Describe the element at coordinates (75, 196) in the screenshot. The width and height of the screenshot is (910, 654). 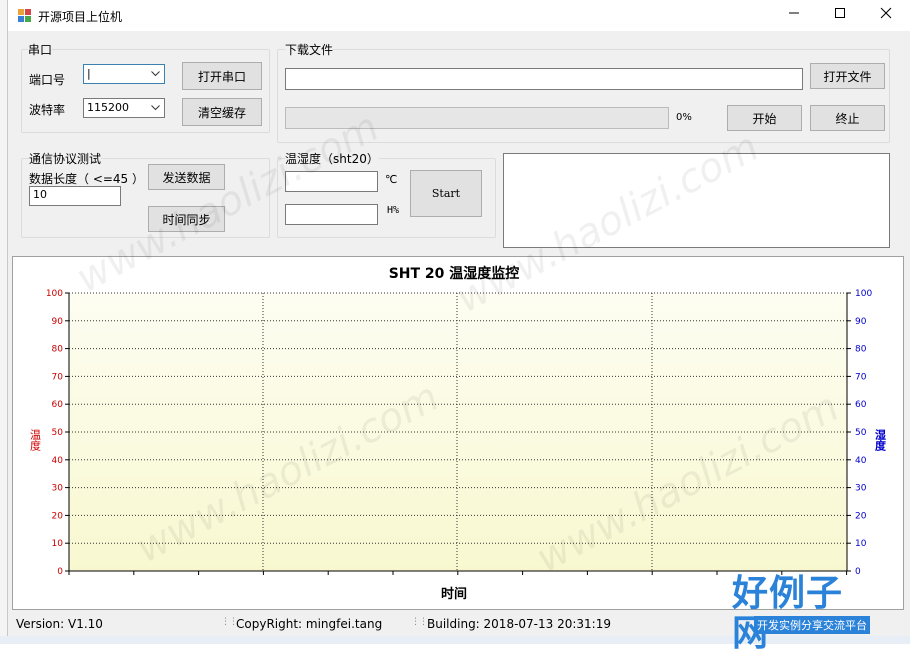
I see `data-length-input: 10` at that location.